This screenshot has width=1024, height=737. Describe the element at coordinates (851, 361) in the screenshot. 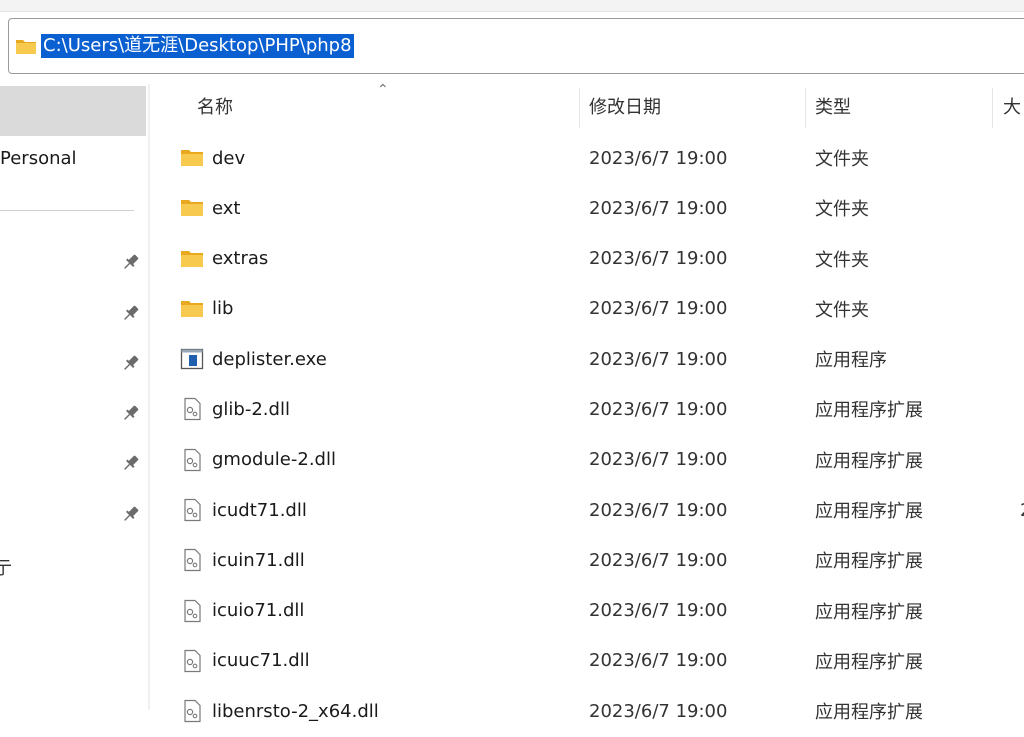

I see `file-type: 应用程序` at that location.